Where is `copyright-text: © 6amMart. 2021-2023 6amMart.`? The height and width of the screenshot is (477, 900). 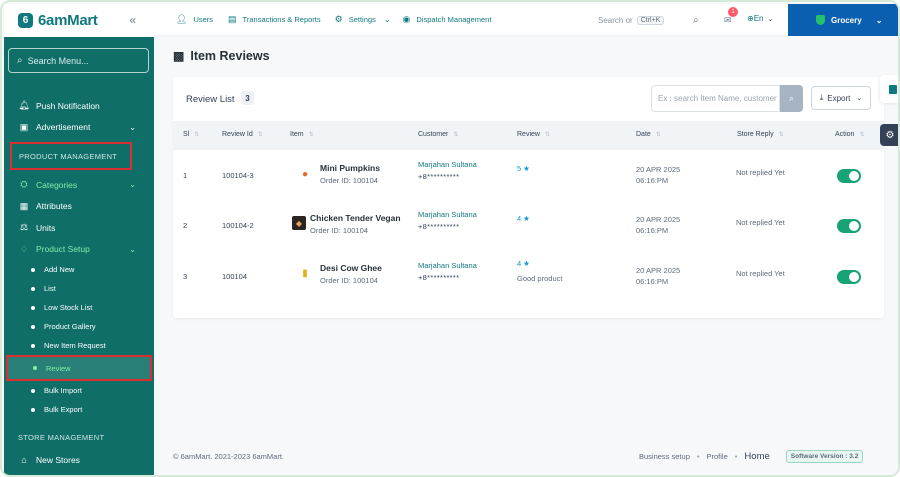
copyright-text: © 6amMart. 2021-2023 6amMart. is located at coordinates (228, 456).